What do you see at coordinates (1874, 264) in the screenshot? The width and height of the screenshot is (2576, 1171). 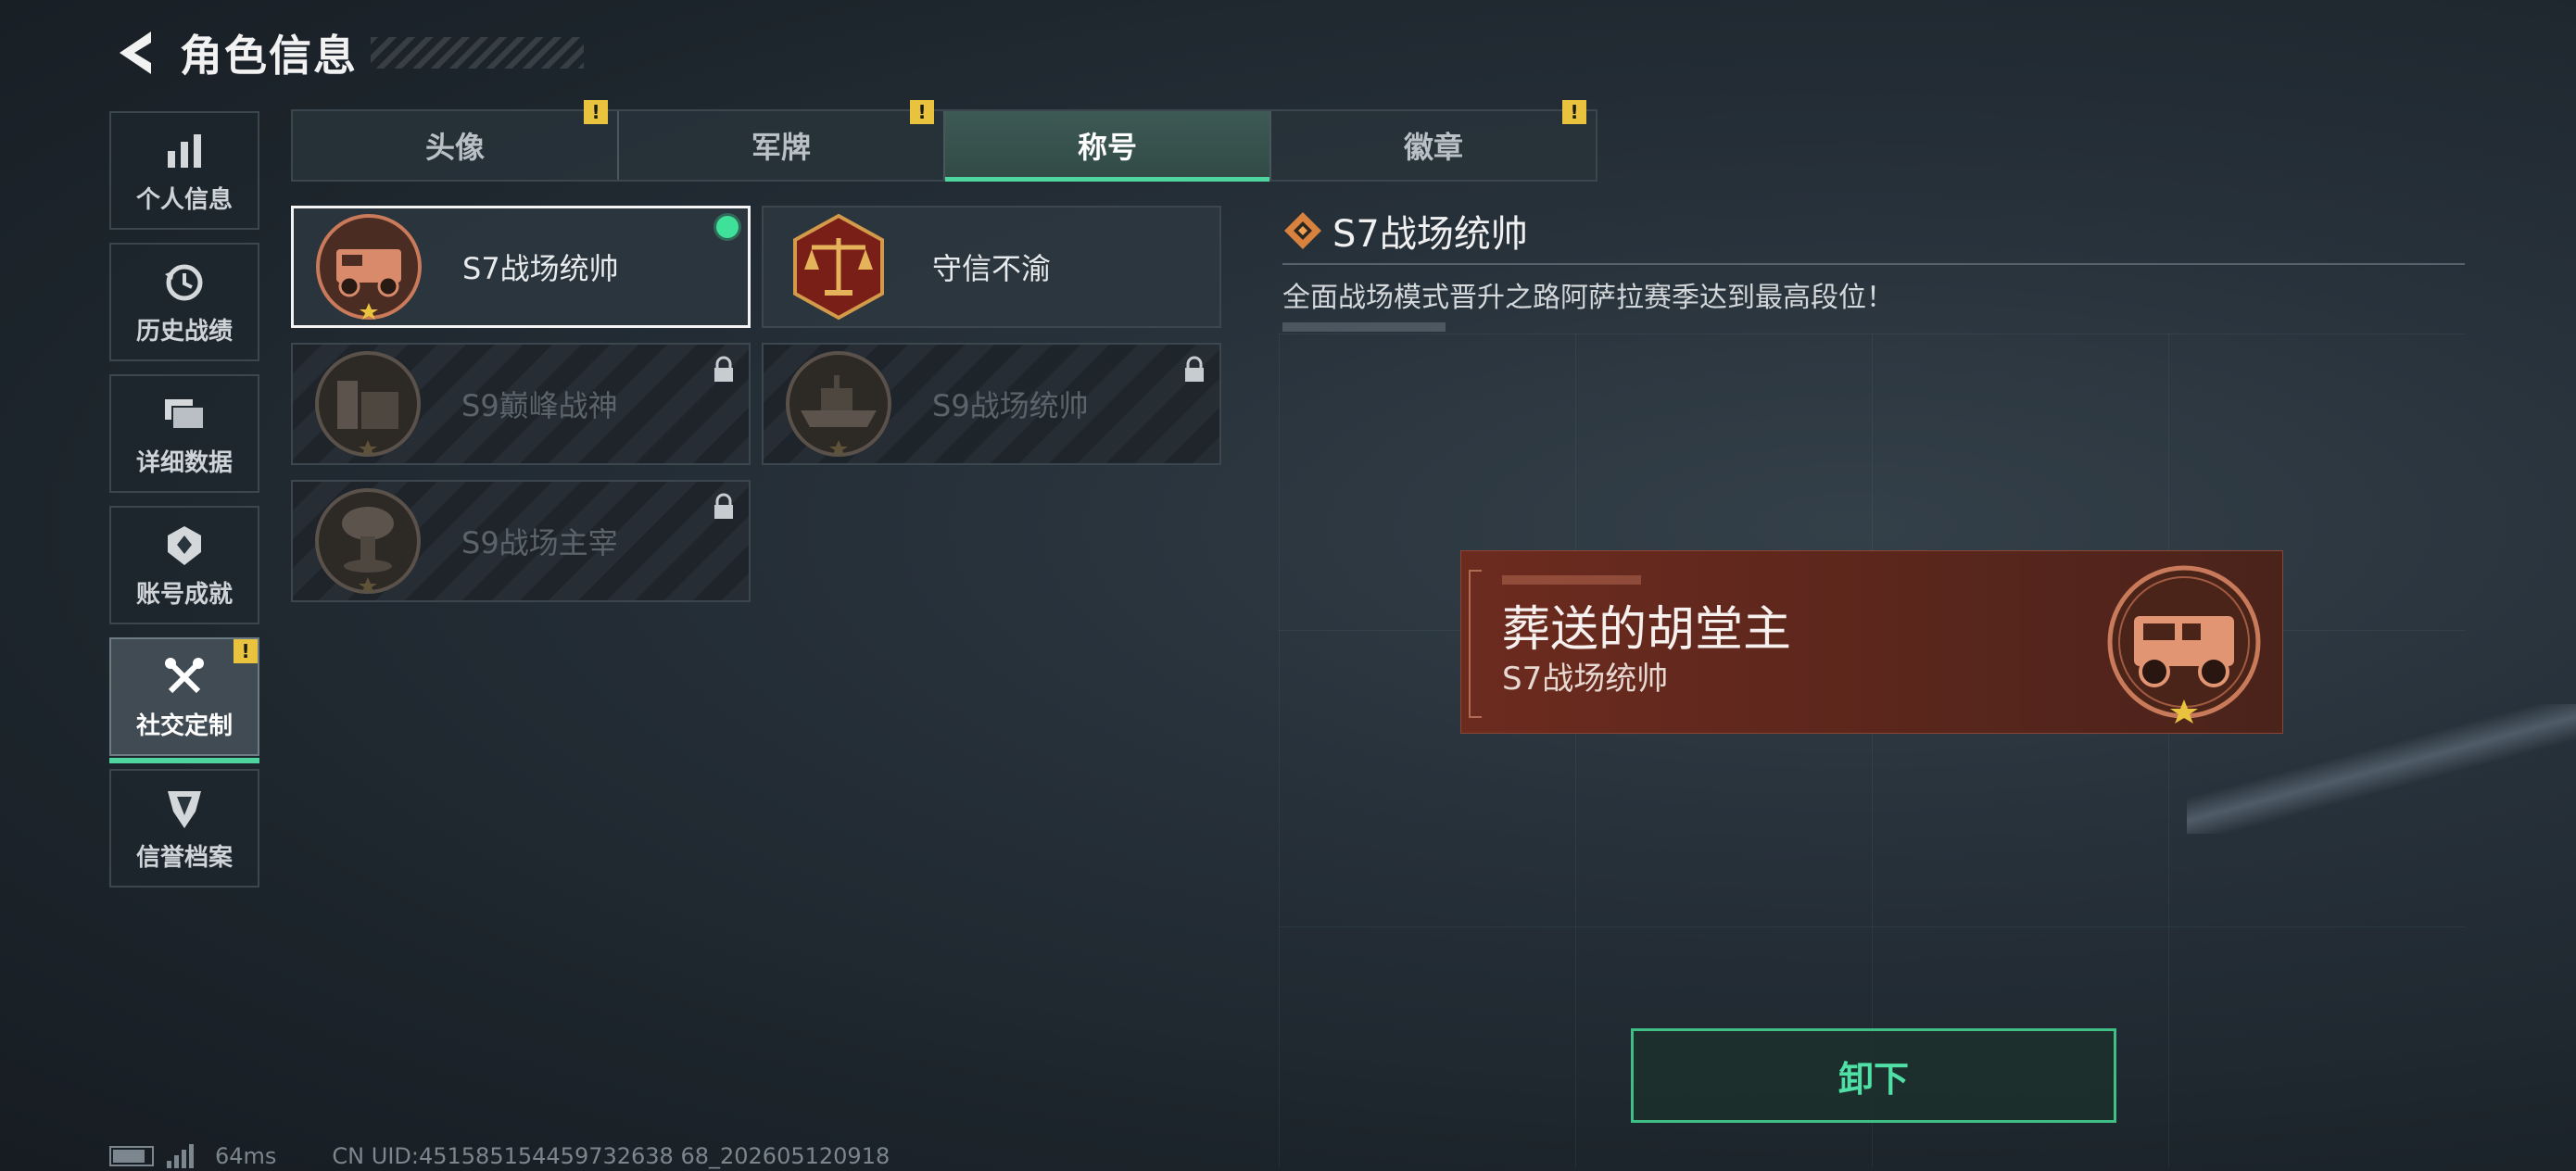 I see `divider` at bounding box center [1874, 264].